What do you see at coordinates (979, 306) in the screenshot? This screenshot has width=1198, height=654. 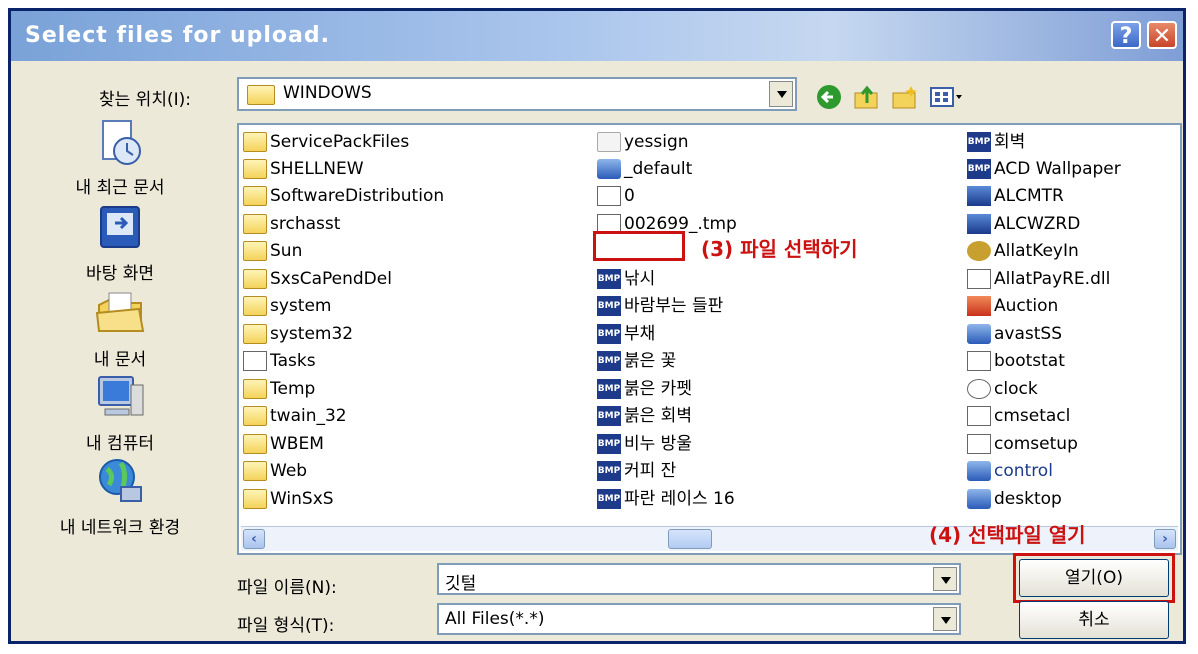 I see `auction-icon` at bounding box center [979, 306].